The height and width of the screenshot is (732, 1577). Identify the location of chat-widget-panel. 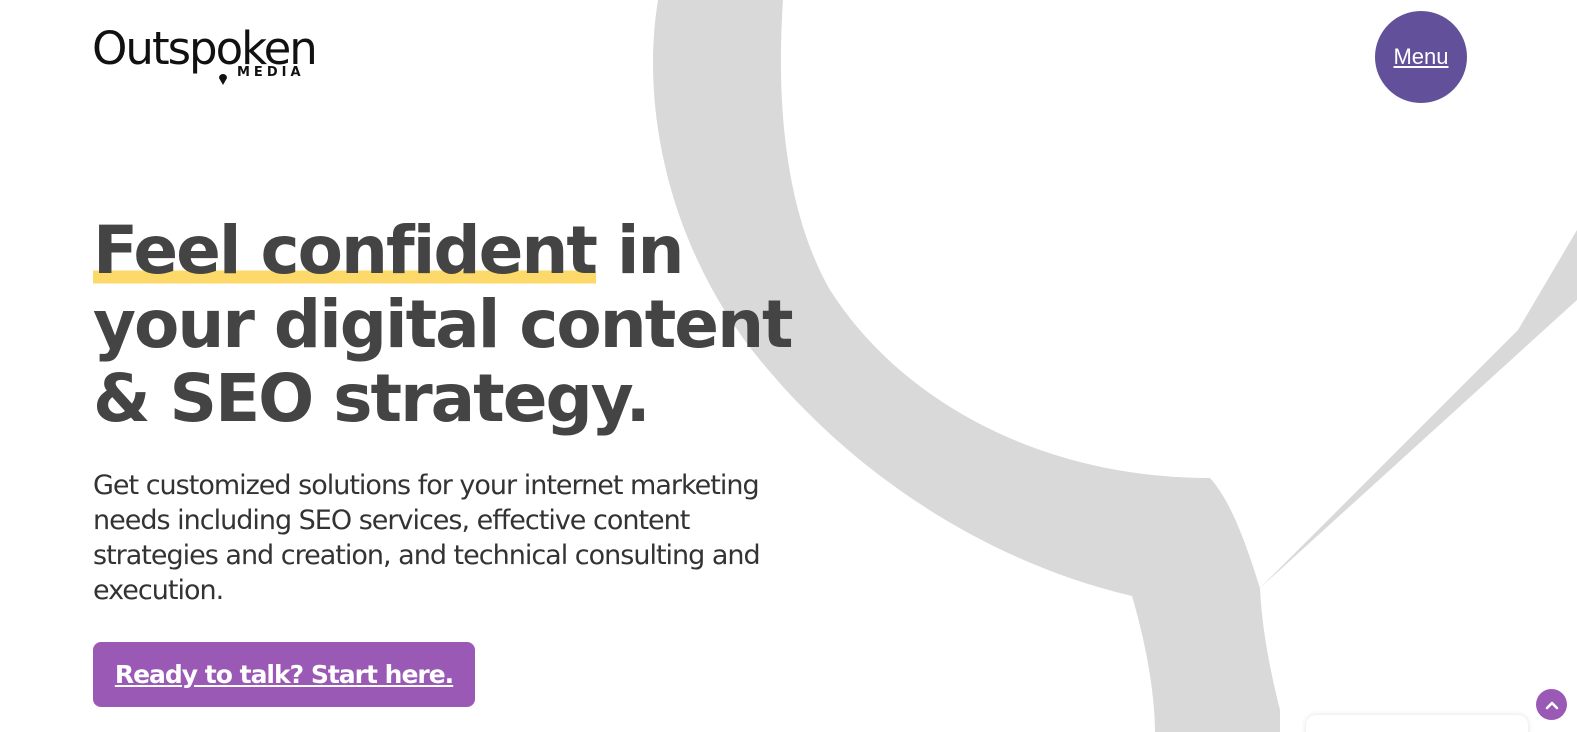
(1417, 723).